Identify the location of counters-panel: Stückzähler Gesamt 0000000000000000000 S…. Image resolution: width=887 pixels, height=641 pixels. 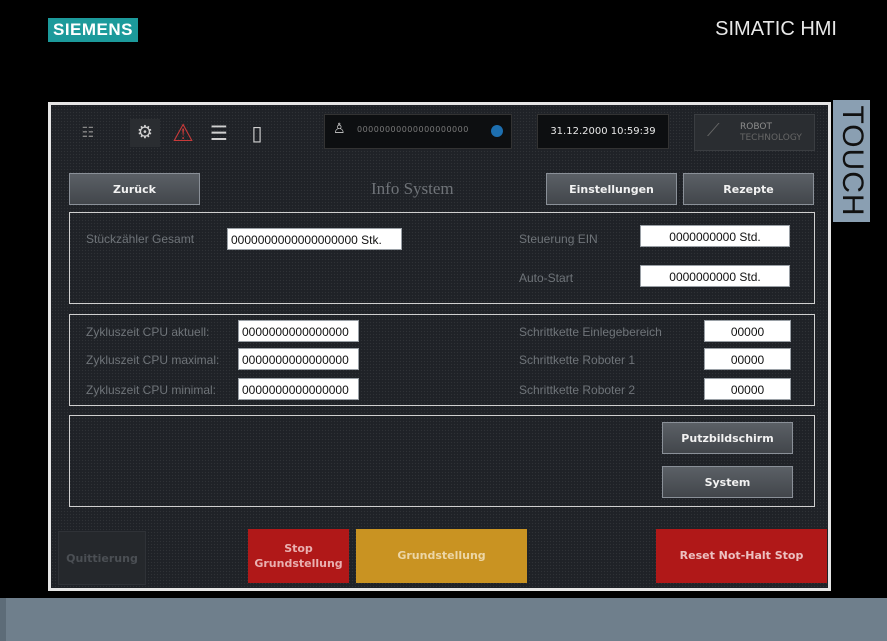
(442, 258).